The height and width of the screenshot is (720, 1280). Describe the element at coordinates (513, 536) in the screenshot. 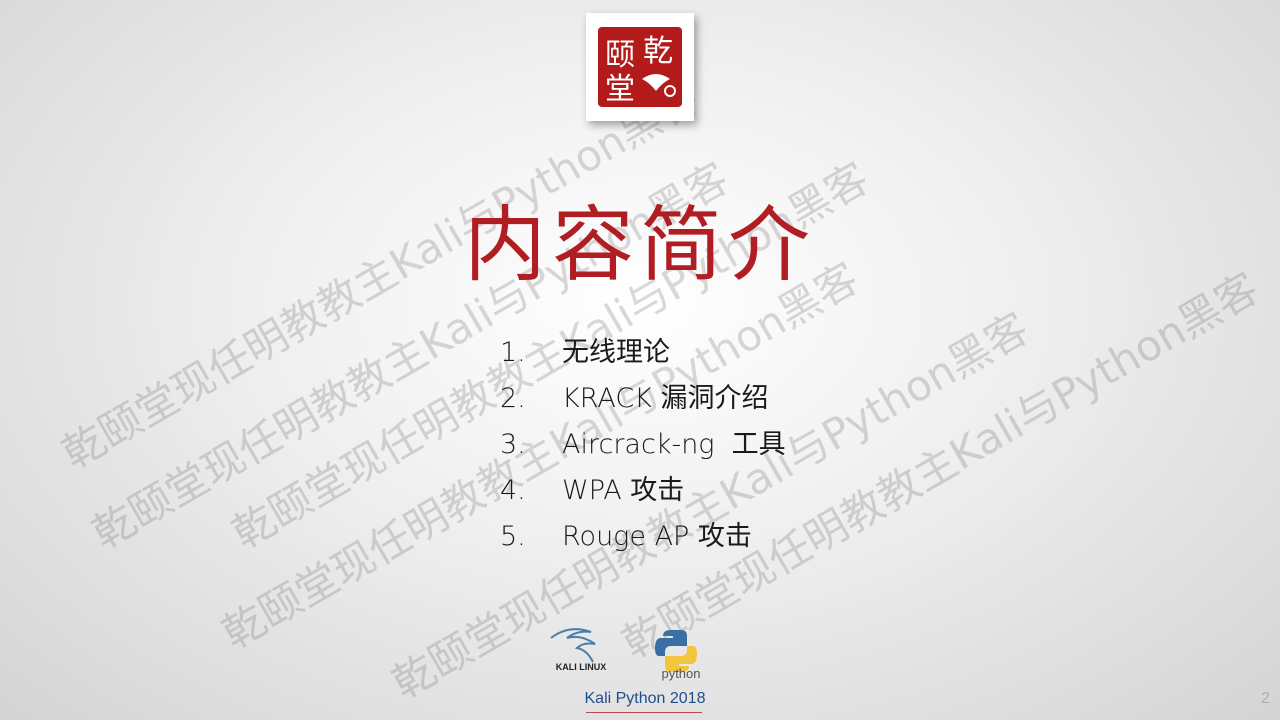

I see `item-number: 5.` at that location.